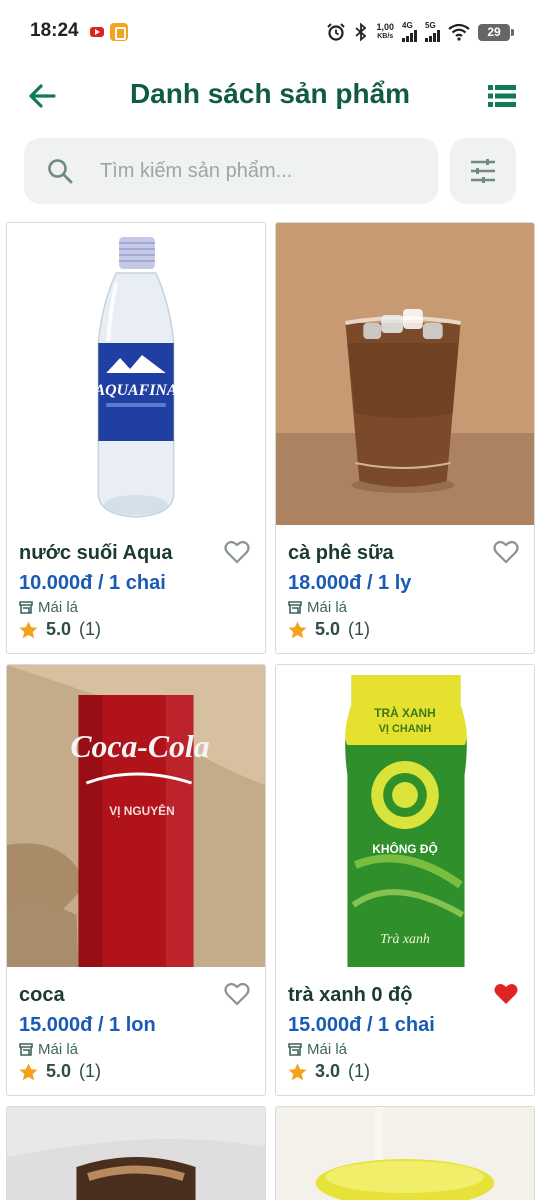 Image resolution: width=540 pixels, height=1200 pixels. What do you see at coordinates (97, 32) in the screenshot?
I see `youtube-icon` at bounding box center [97, 32].